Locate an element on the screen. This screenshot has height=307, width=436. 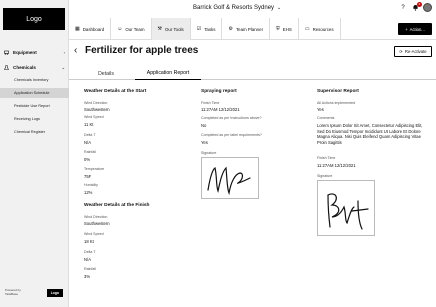
field-value: 18 Kt is located at coordinates (89, 241).